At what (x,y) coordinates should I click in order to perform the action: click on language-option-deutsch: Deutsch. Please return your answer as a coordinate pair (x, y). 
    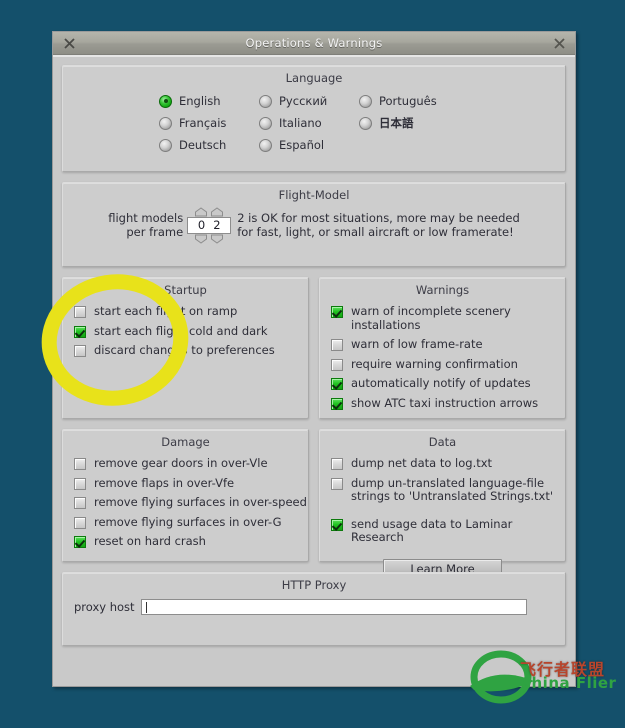
    Looking at the image, I should click on (209, 145).